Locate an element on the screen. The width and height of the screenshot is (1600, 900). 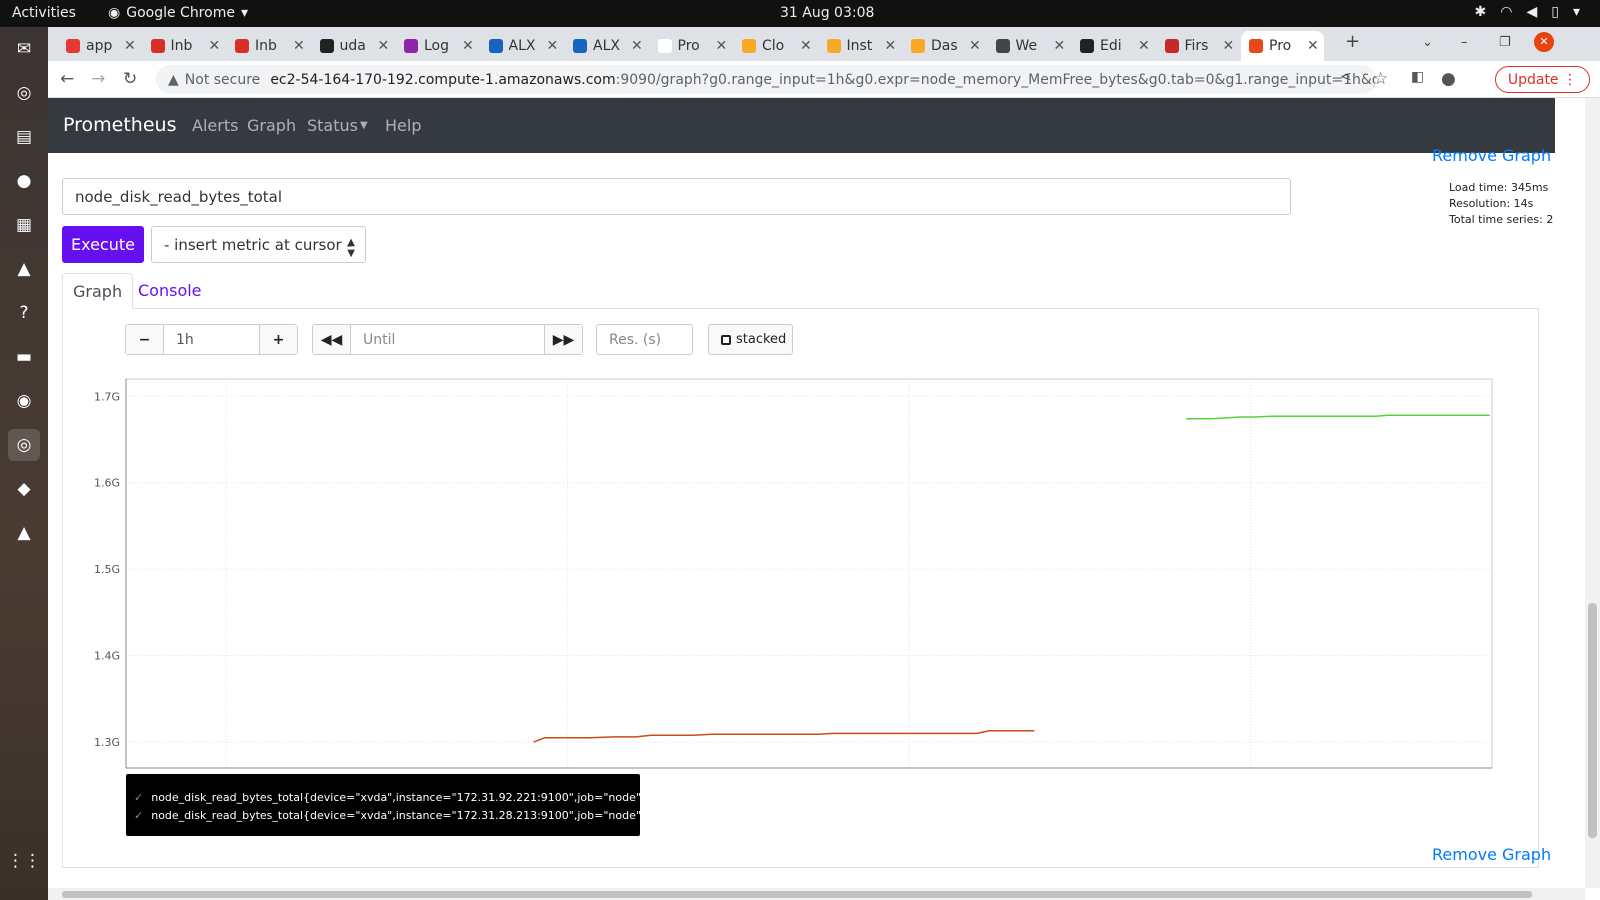
status-dropdown-icon: ▼ is located at coordinates (364, 125).